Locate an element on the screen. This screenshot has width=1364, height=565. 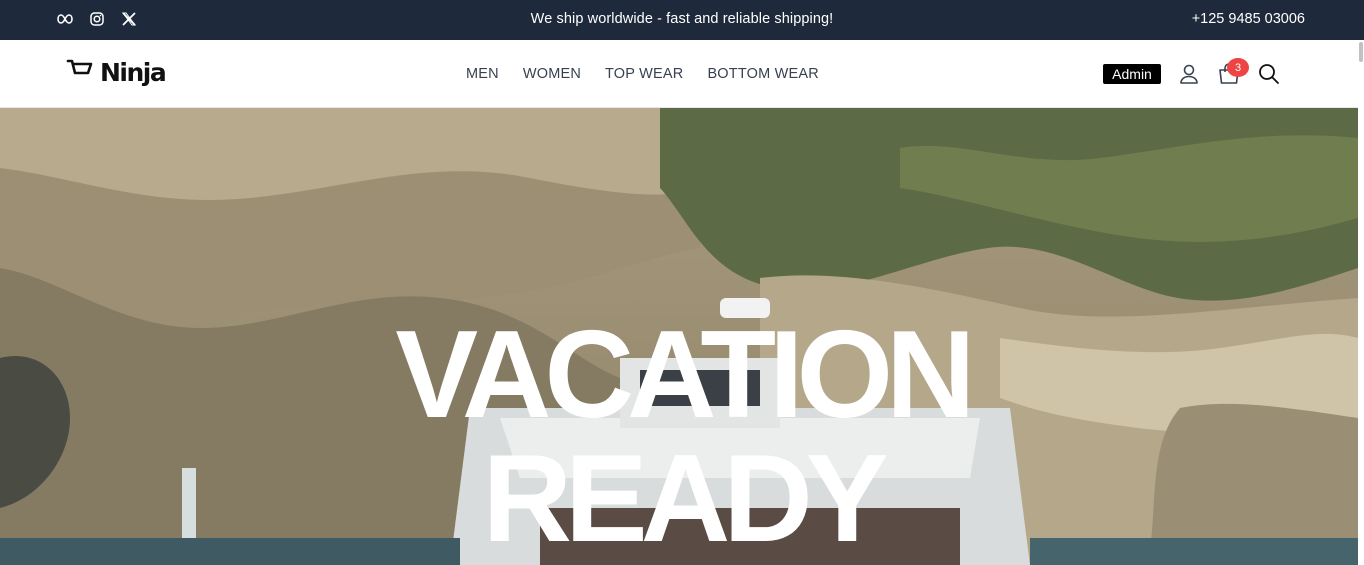
scrollbar-thumb is located at coordinates (1361, 52).